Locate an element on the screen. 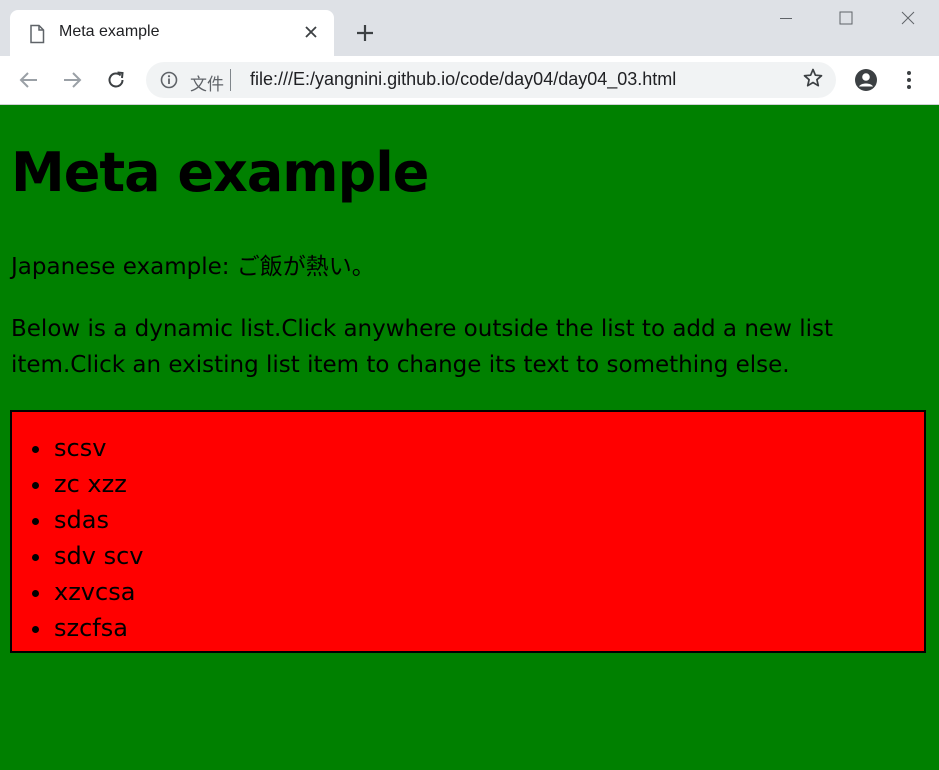 This screenshot has width=939, height=770. list-item: sdv scv is located at coordinates (488, 556).